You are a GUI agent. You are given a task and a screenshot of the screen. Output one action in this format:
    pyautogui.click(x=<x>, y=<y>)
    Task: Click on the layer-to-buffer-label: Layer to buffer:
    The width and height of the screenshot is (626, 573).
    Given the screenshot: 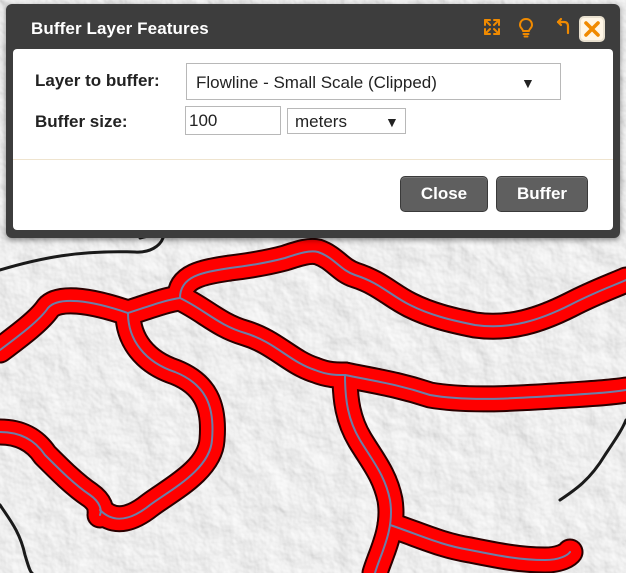 What is the action you would take?
    pyautogui.click(x=97, y=80)
    